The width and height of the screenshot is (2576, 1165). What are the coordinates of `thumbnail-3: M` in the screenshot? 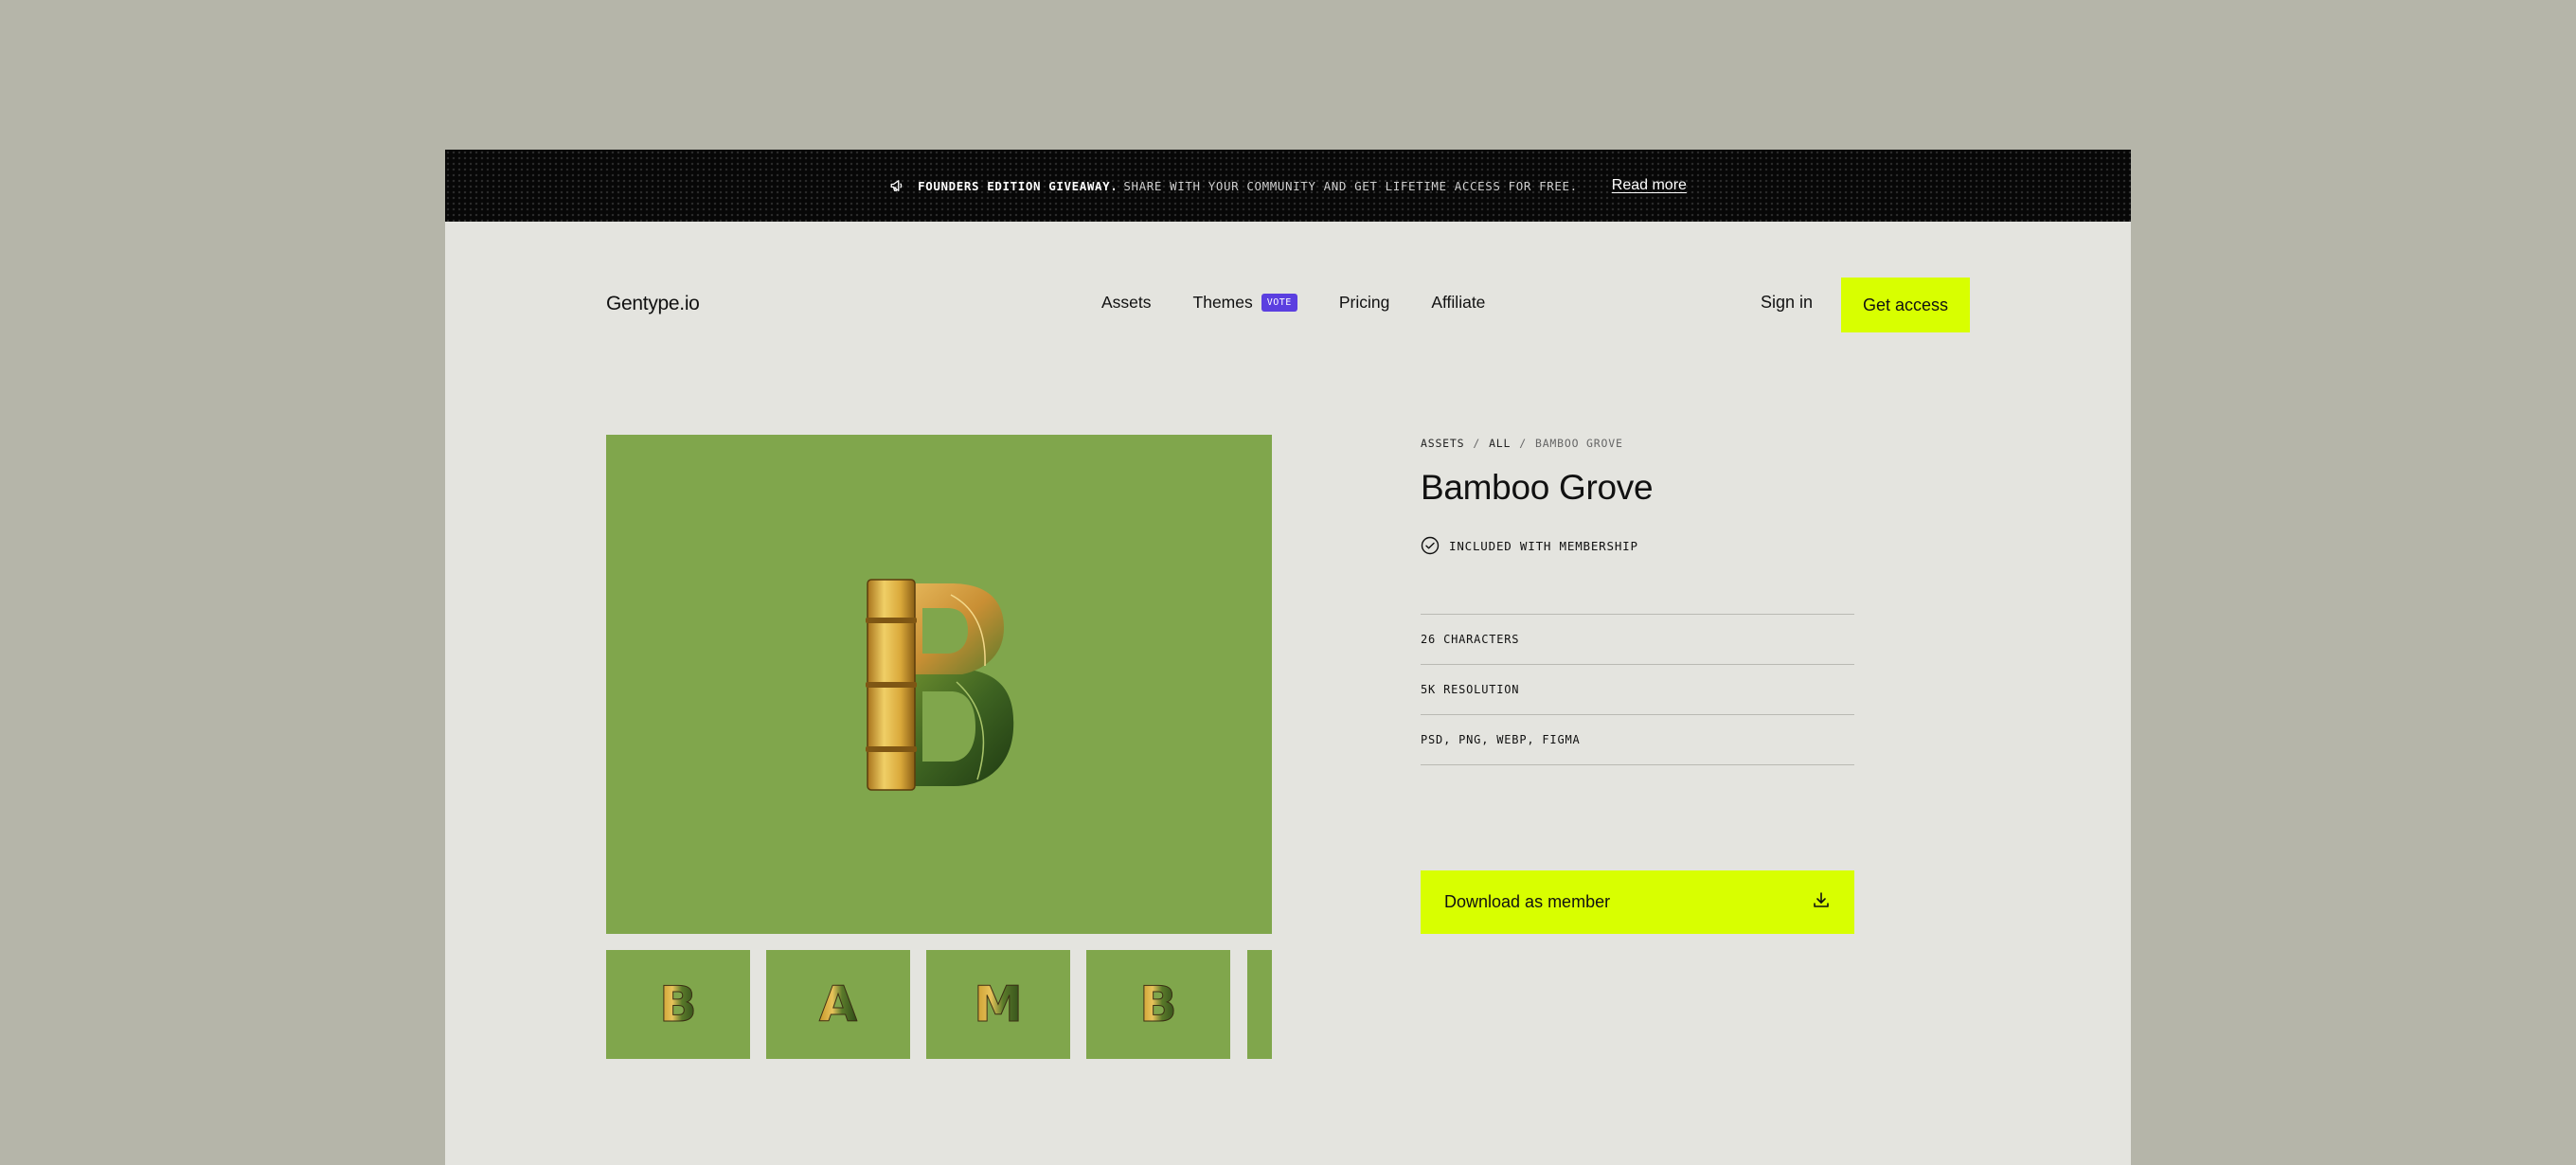 It's located at (998, 1004).